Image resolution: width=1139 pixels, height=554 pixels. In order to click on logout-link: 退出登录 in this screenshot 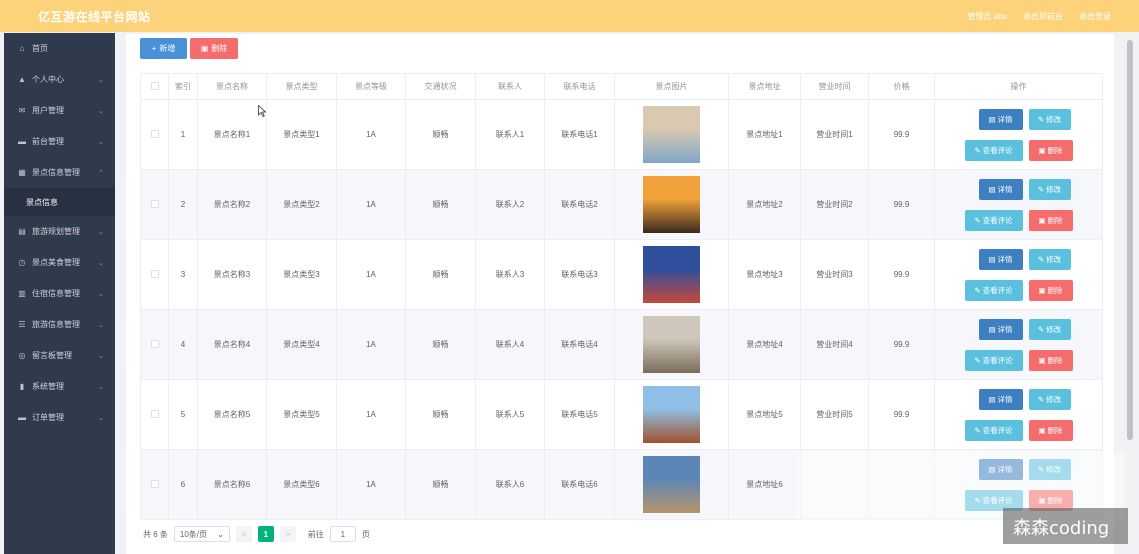, I will do `click(1095, 16)`.